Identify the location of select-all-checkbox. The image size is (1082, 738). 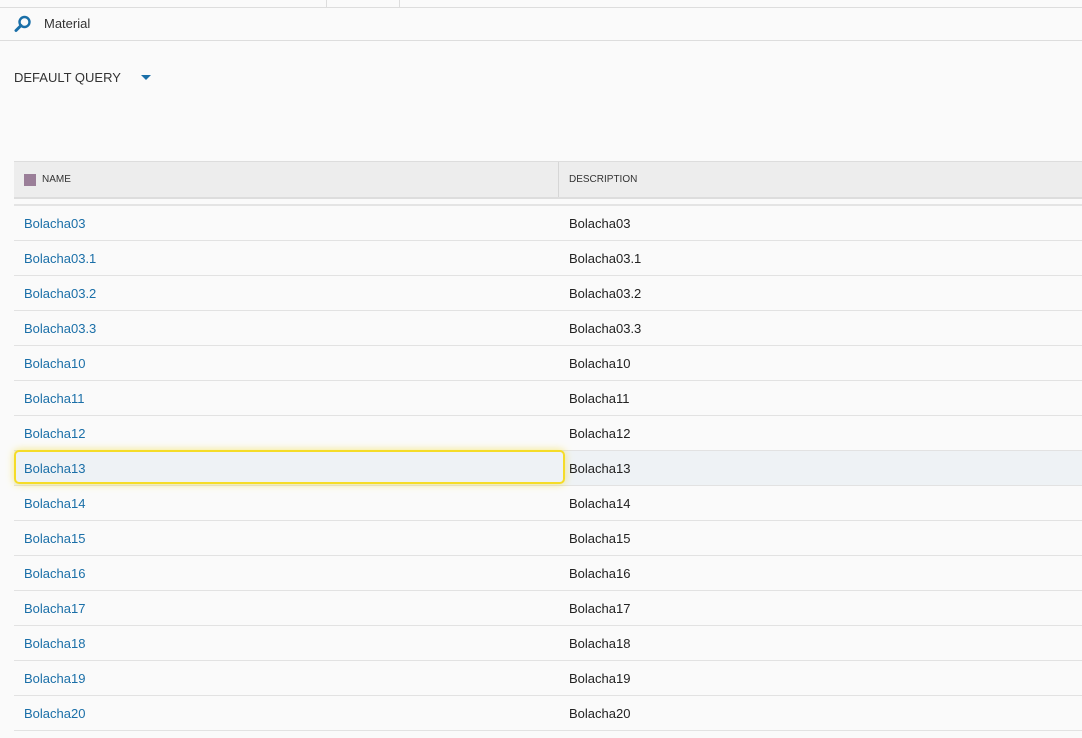
(30, 179).